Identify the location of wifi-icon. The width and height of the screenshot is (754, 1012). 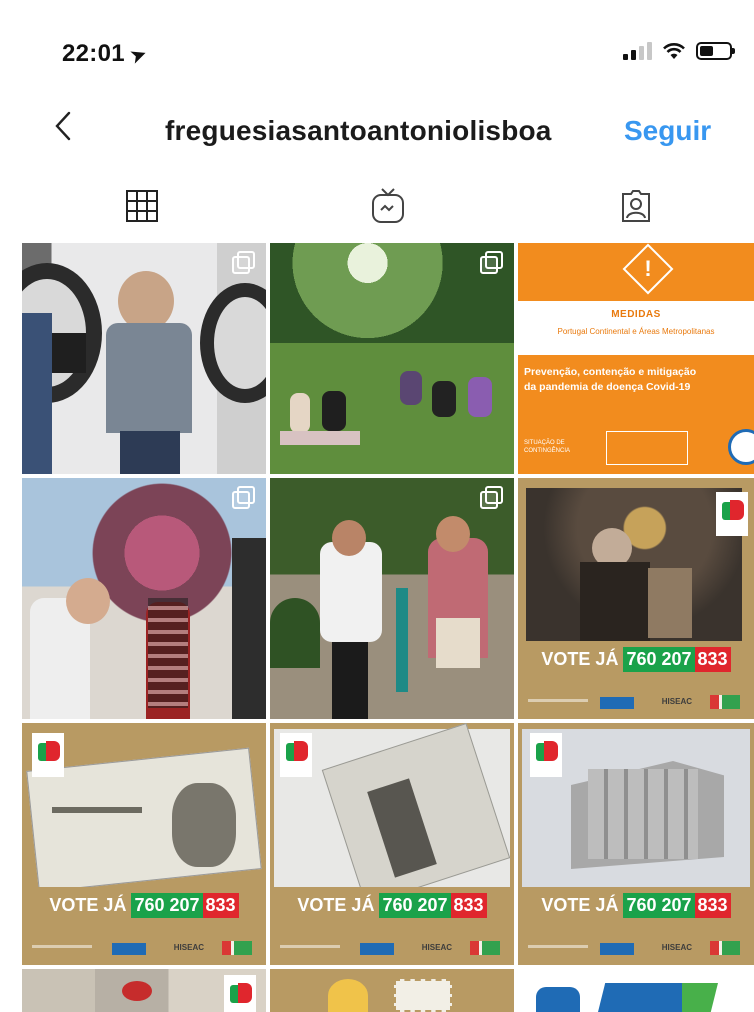
(674, 51).